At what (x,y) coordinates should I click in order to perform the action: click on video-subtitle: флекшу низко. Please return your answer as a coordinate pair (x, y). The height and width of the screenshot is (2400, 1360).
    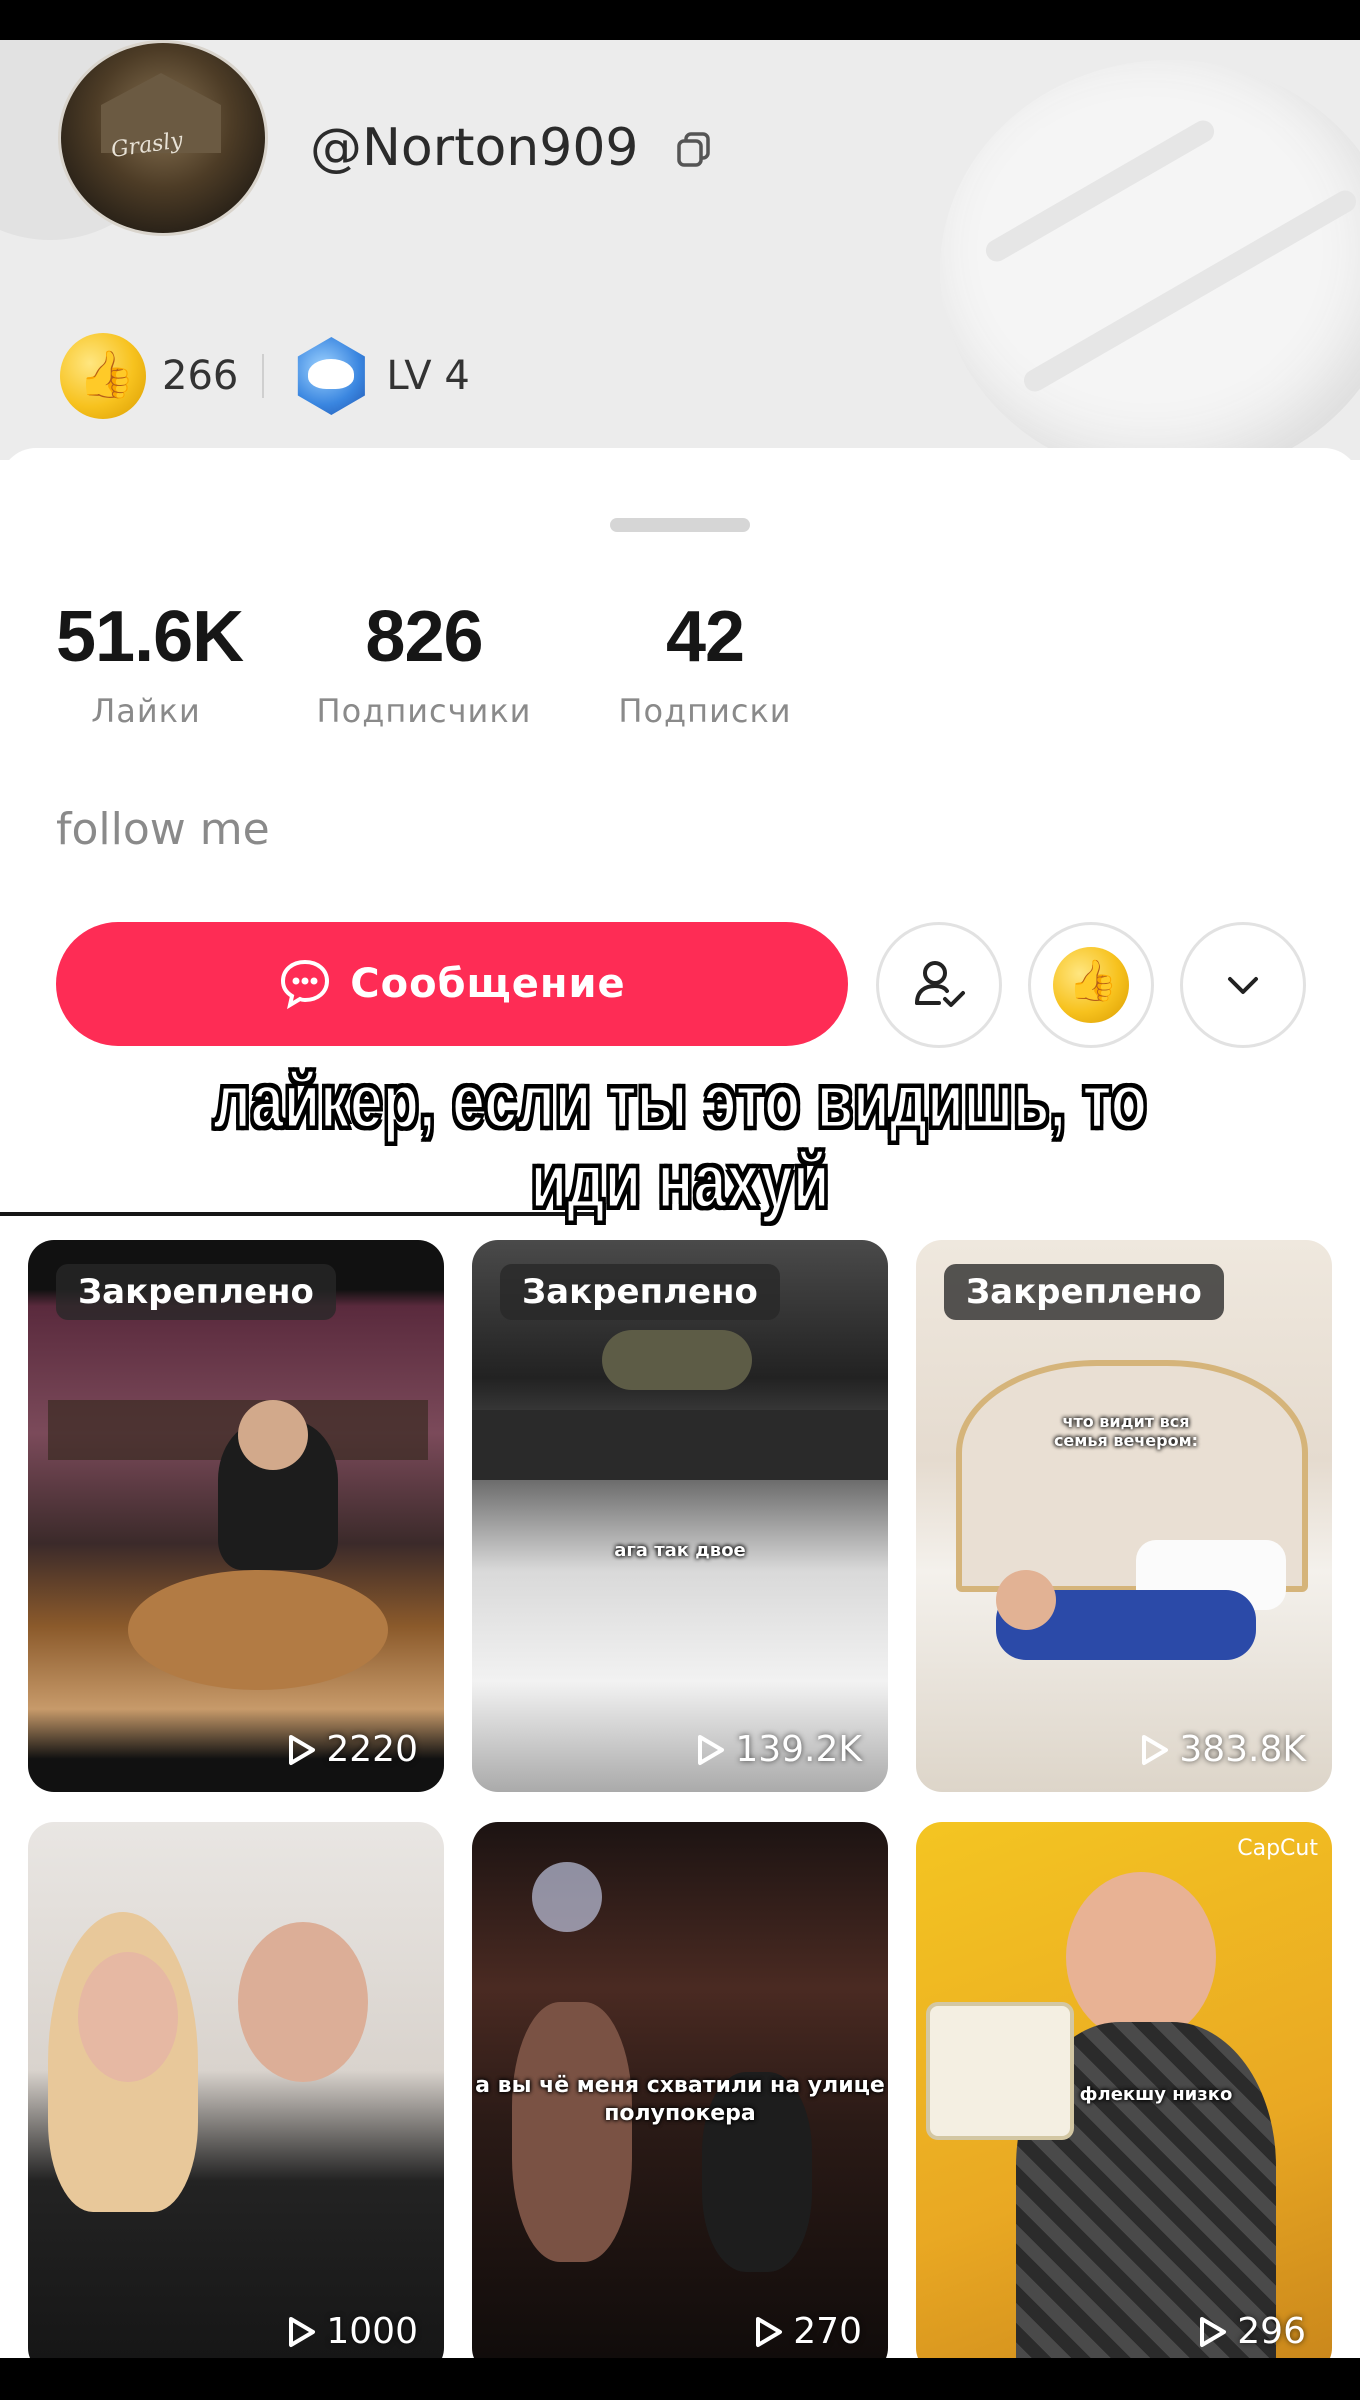
    Looking at the image, I should click on (1156, 2094).